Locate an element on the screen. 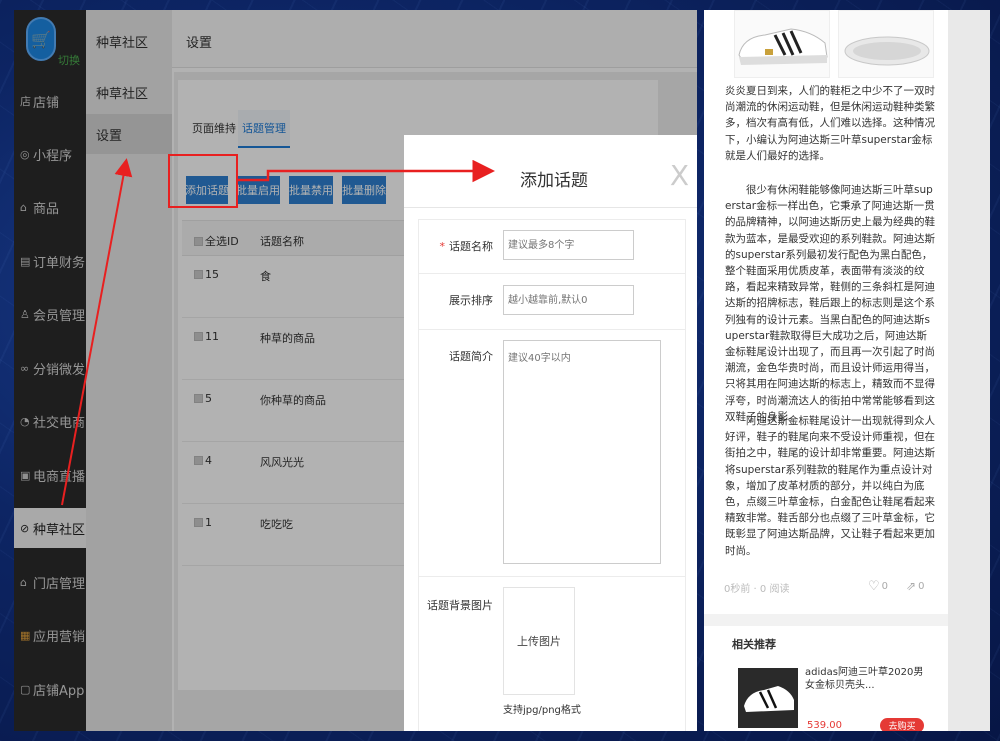 The image size is (1000, 741). highlight-box is located at coordinates (203, 181).